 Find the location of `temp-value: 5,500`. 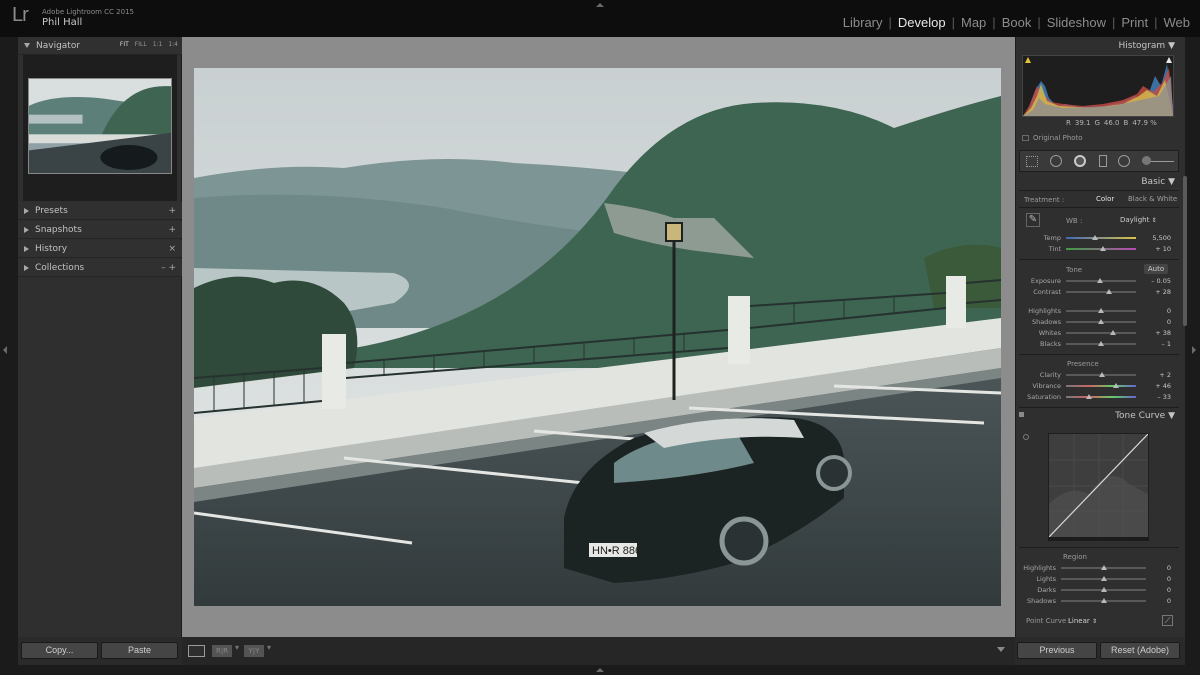

temp-value: 5,500 is located at coordinates (1161, 238).